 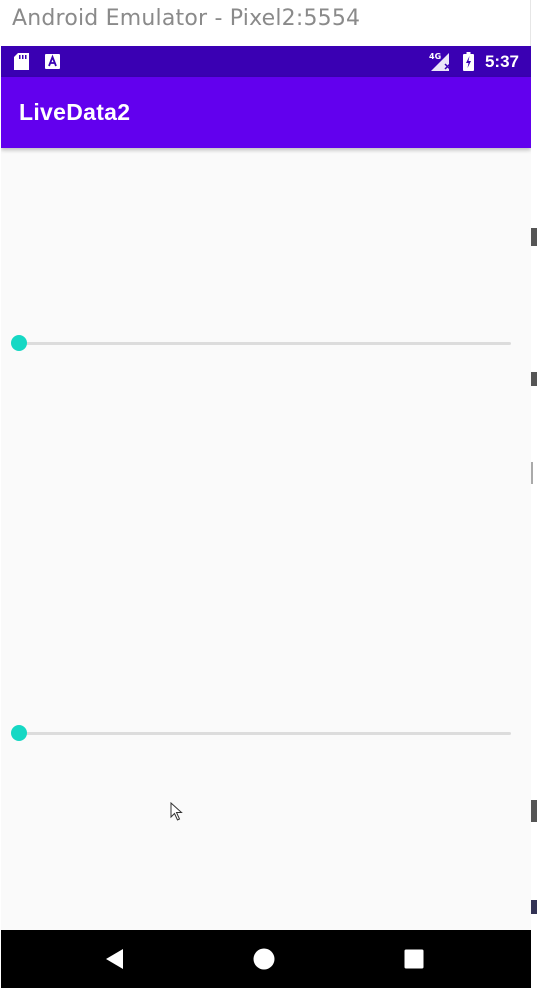 I want to click on battery-charging-icon, so click(x=468, y=64).